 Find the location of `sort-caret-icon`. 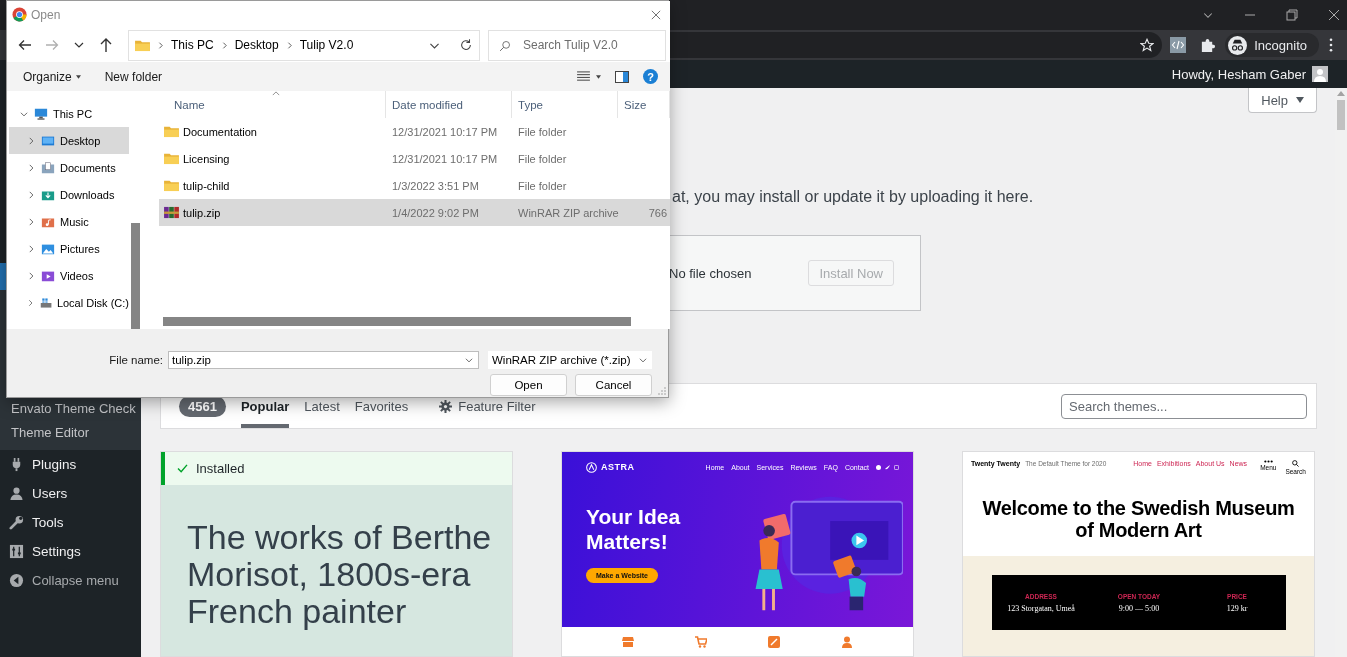

sort-caret-icon is located at coordinates (276, 93).